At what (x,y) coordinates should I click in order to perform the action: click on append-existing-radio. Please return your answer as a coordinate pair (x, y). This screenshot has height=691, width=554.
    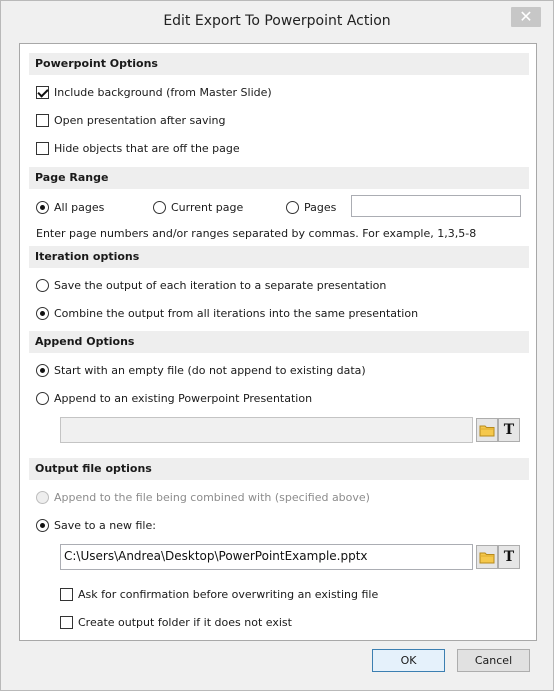
    Looking at the image, I should click on (42, 398).